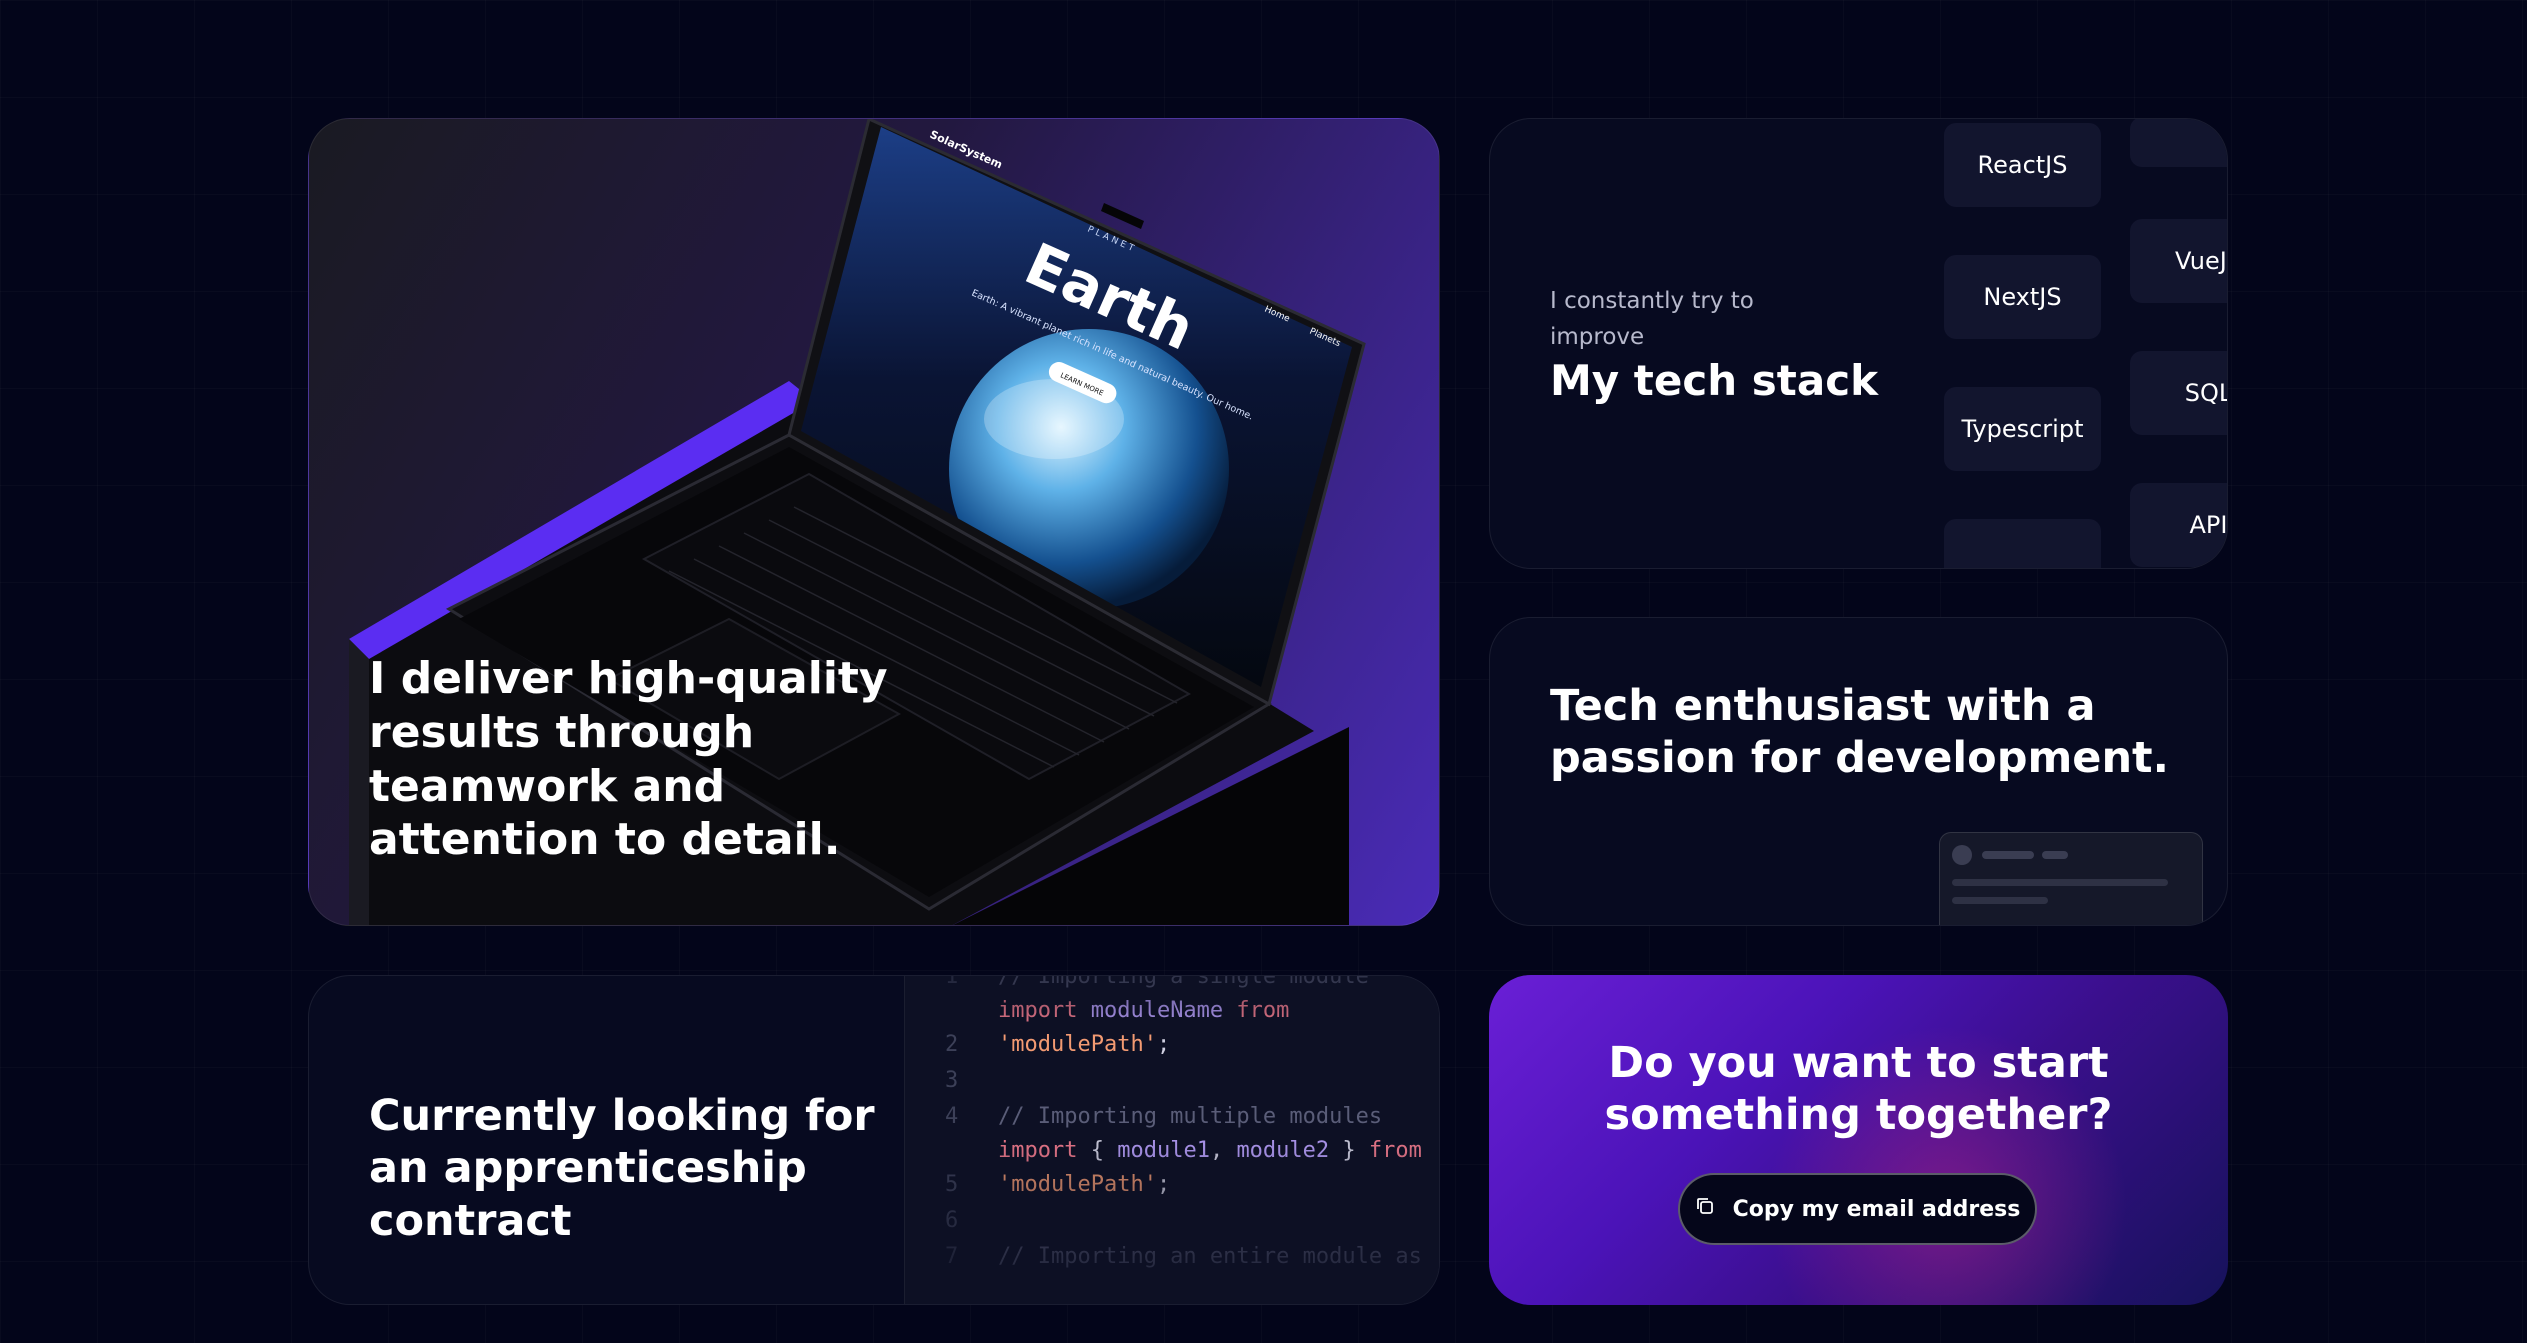 This screenshot has width=2527, height=1343. I want to click on copy-email-label: Copy my email address, so click(1876, 1209).